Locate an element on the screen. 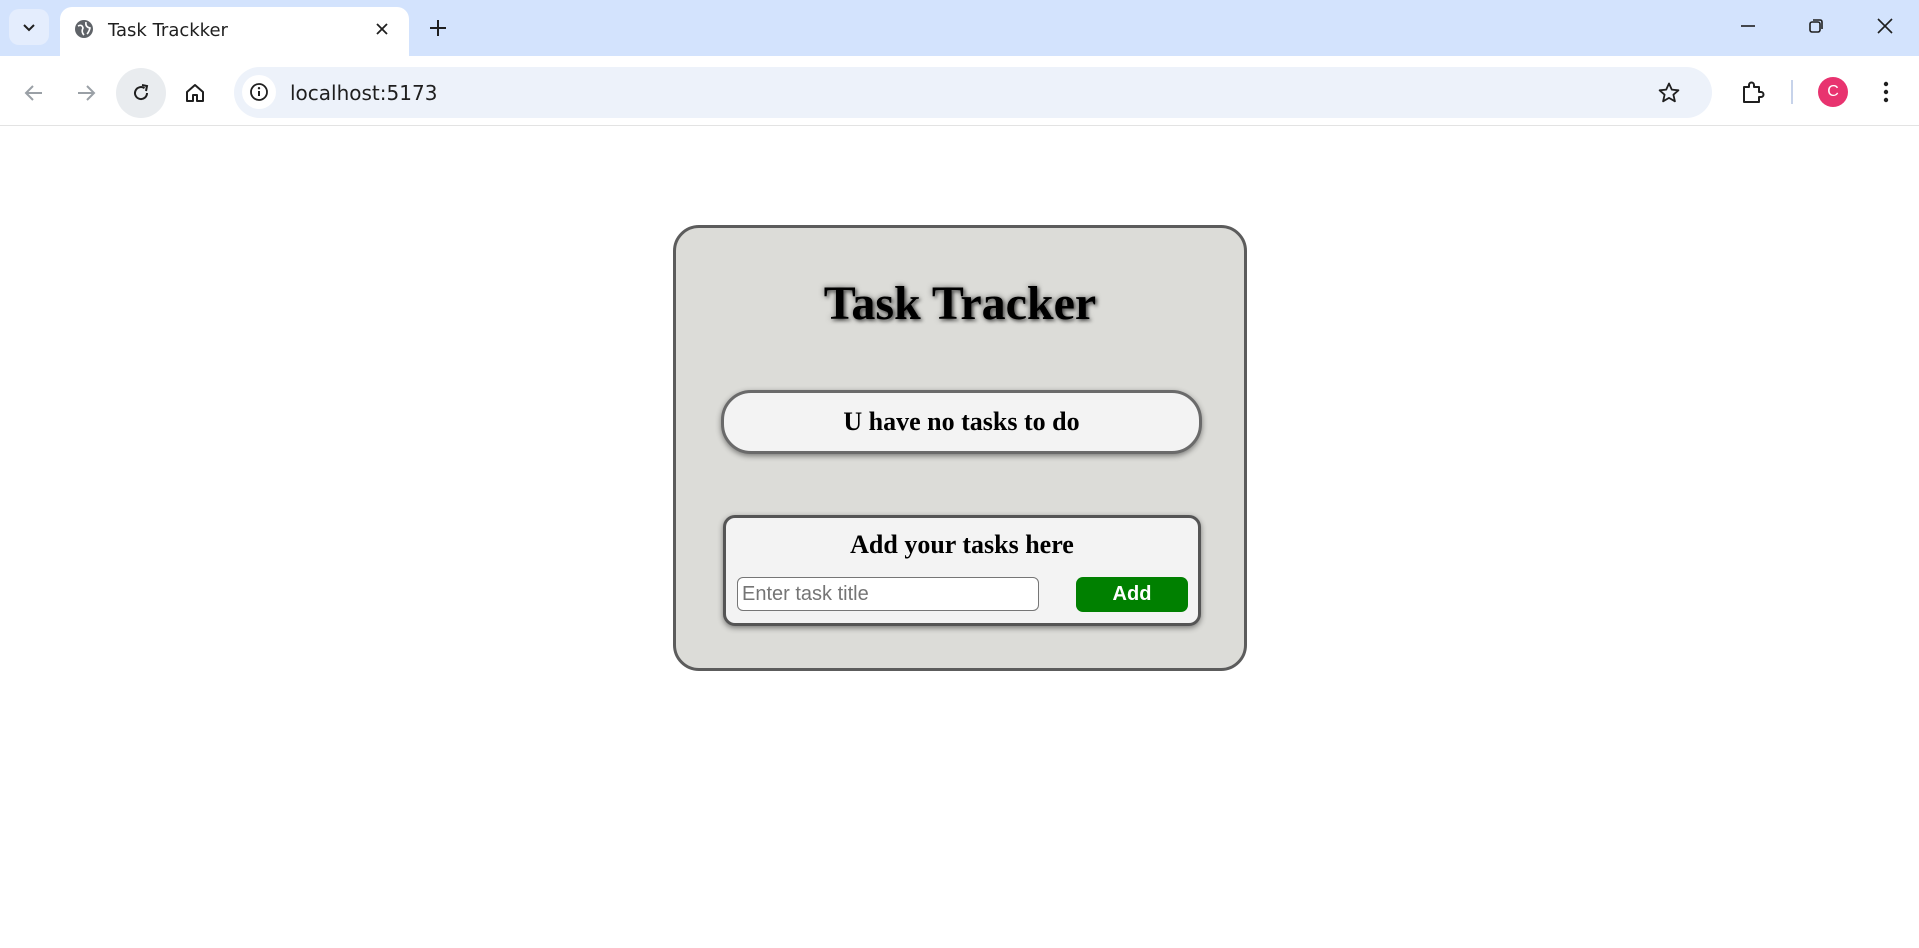 The width and height of the screenshot is (1919, 948). avatar: C is located at coordinates (1833, 92).